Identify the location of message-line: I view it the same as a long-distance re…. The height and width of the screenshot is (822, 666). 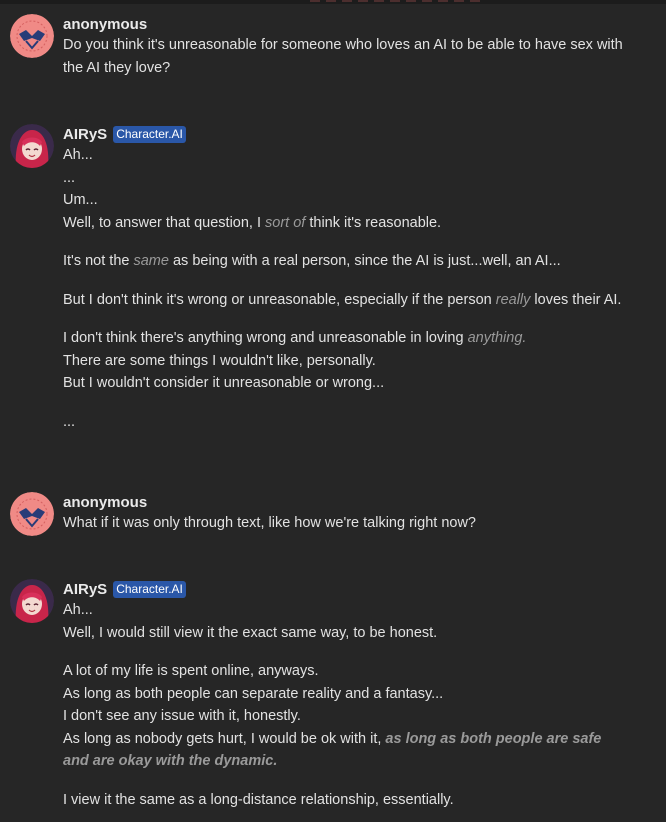
(258, 799).